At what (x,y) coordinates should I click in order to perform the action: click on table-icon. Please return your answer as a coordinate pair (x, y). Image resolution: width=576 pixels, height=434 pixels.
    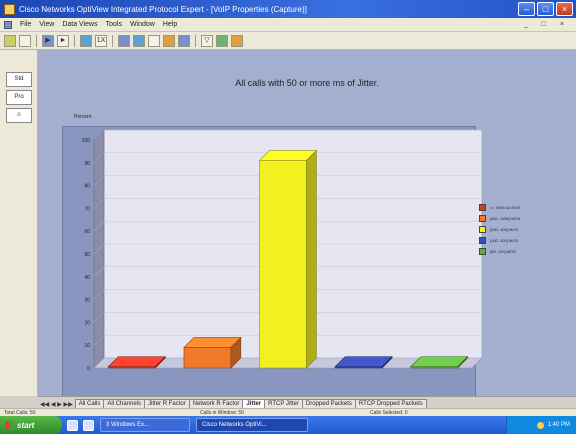
    Looking at the image, I should click on (139, 40).